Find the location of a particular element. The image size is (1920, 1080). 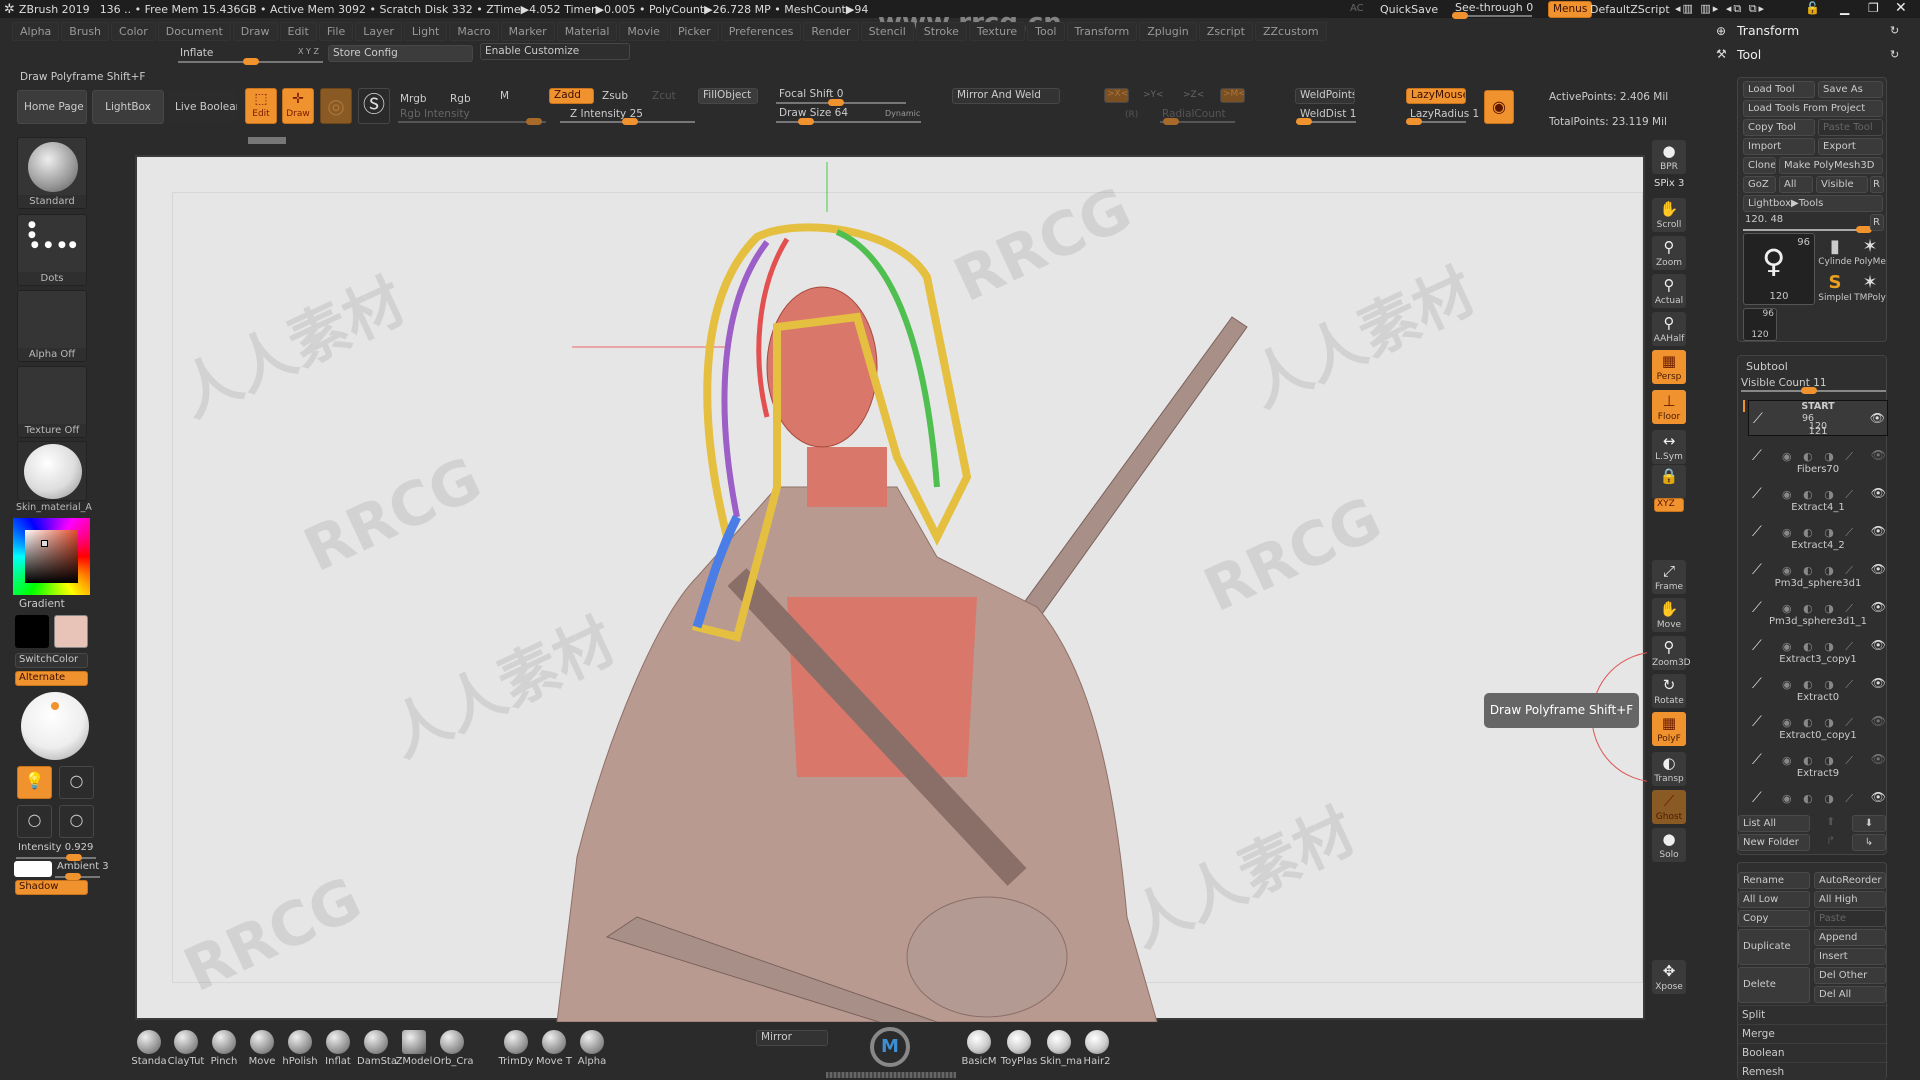

dynamic-draw-button: ◉ is located at coordinates (1499, 107).